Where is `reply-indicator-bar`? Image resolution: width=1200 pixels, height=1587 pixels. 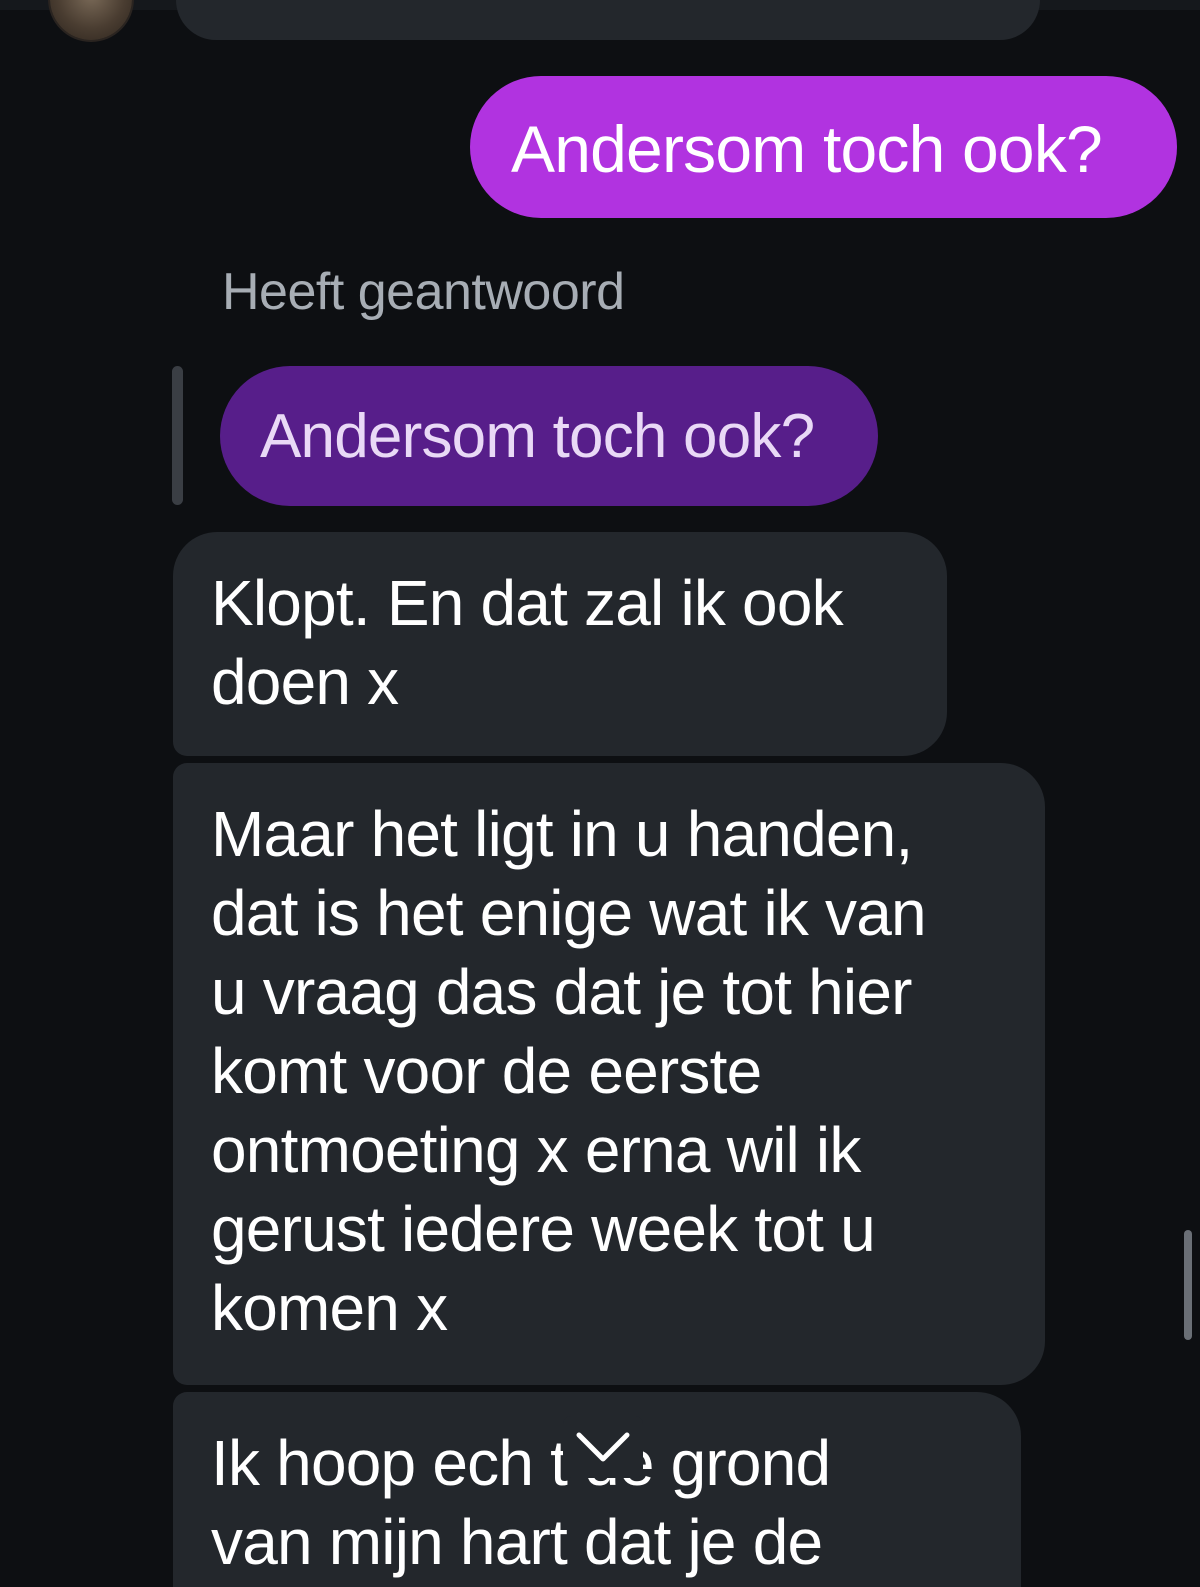 reply-indicator-bar is located at coordinates (177, 435).